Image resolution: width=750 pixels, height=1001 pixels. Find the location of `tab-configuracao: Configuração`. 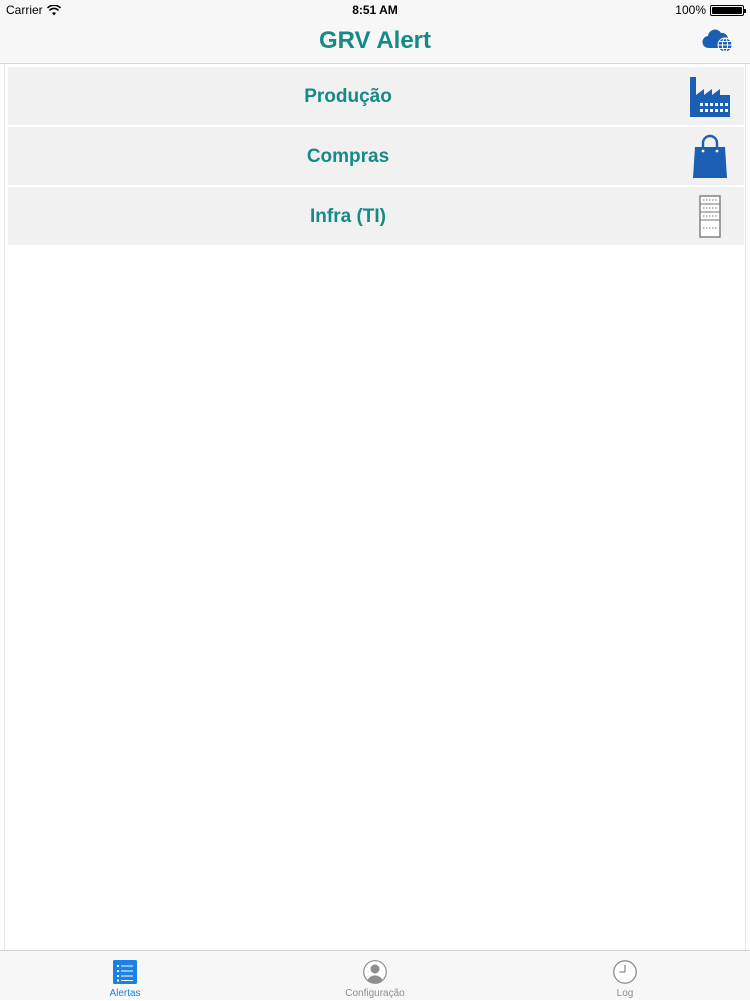

tab-configuracao: Configuração is located at coordinates (375, 976).